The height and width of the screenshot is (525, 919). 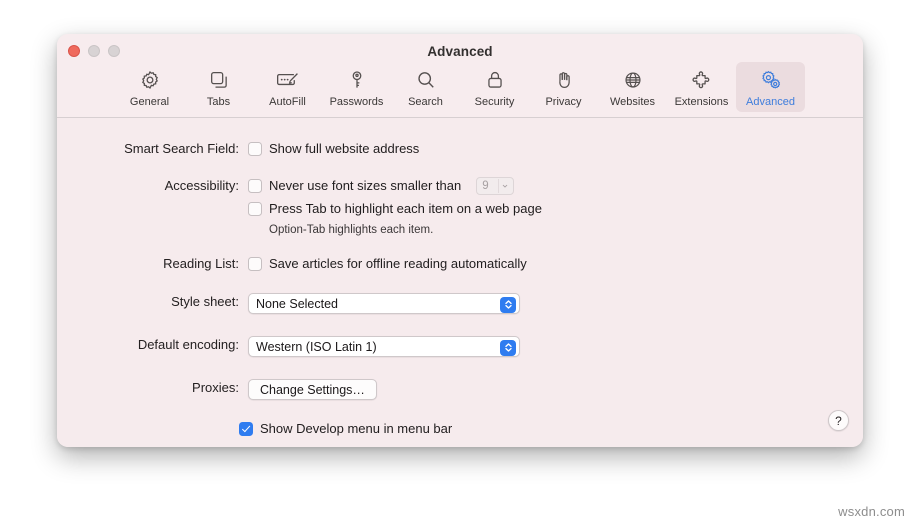 I want to click on tab-extensions: Extensions, so click(x=701, y=87).